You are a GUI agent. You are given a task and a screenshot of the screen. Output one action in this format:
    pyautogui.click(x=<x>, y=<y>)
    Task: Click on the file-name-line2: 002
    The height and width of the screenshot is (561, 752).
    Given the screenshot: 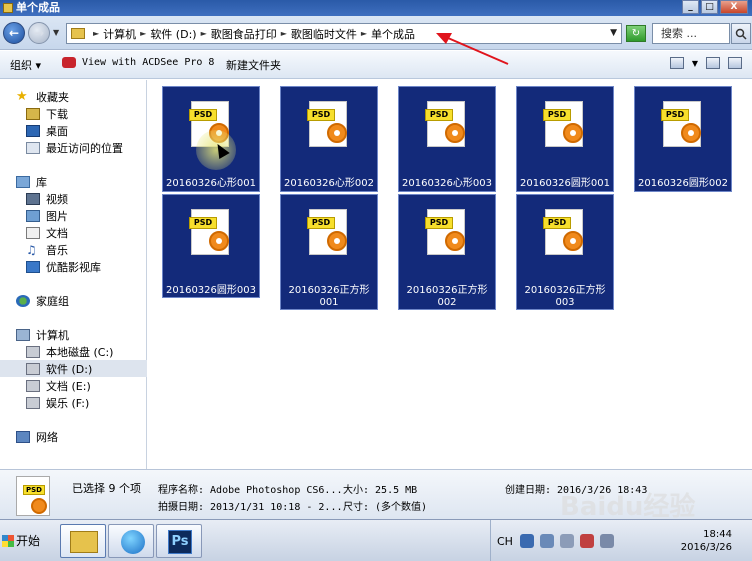 What is the action you would take?
    pyautogui.click(x=447, y=302)
    